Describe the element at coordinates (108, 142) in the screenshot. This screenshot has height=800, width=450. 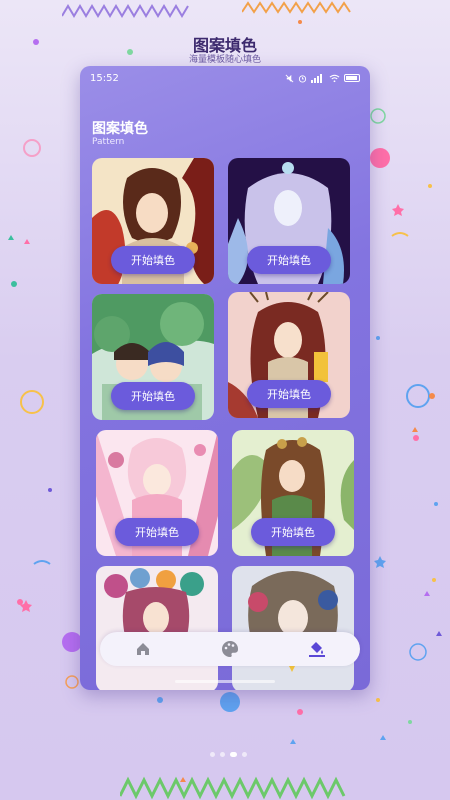
I see `page-subtitle: Pattern` at that location.